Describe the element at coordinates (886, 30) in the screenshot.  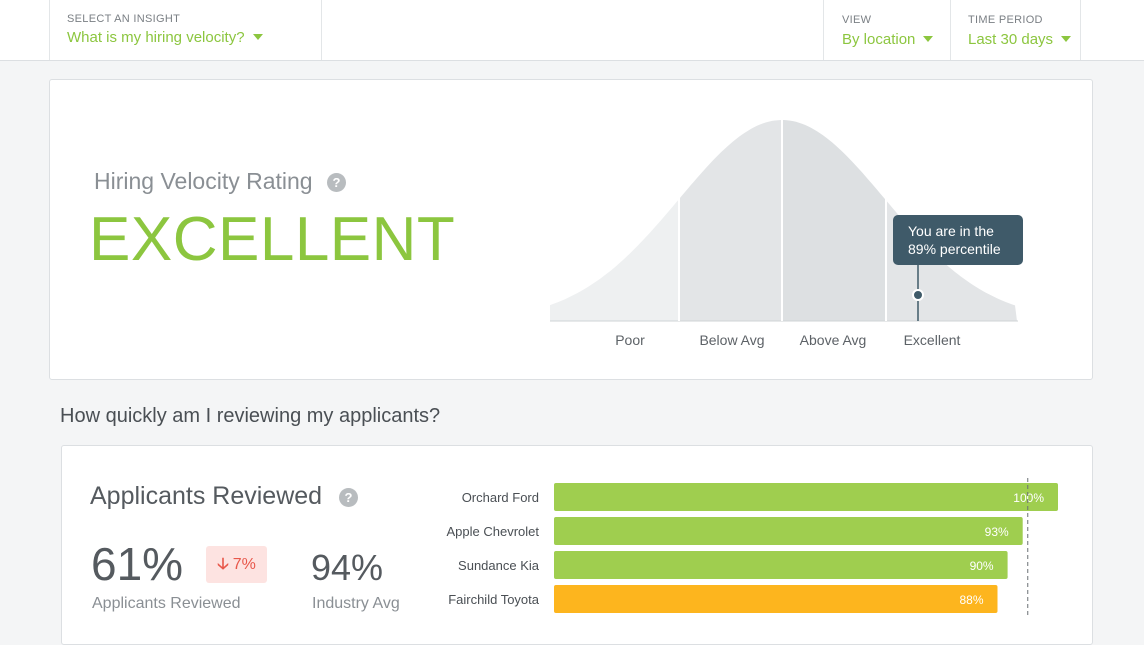
I see `view-selector: VIEW By location` at that location.